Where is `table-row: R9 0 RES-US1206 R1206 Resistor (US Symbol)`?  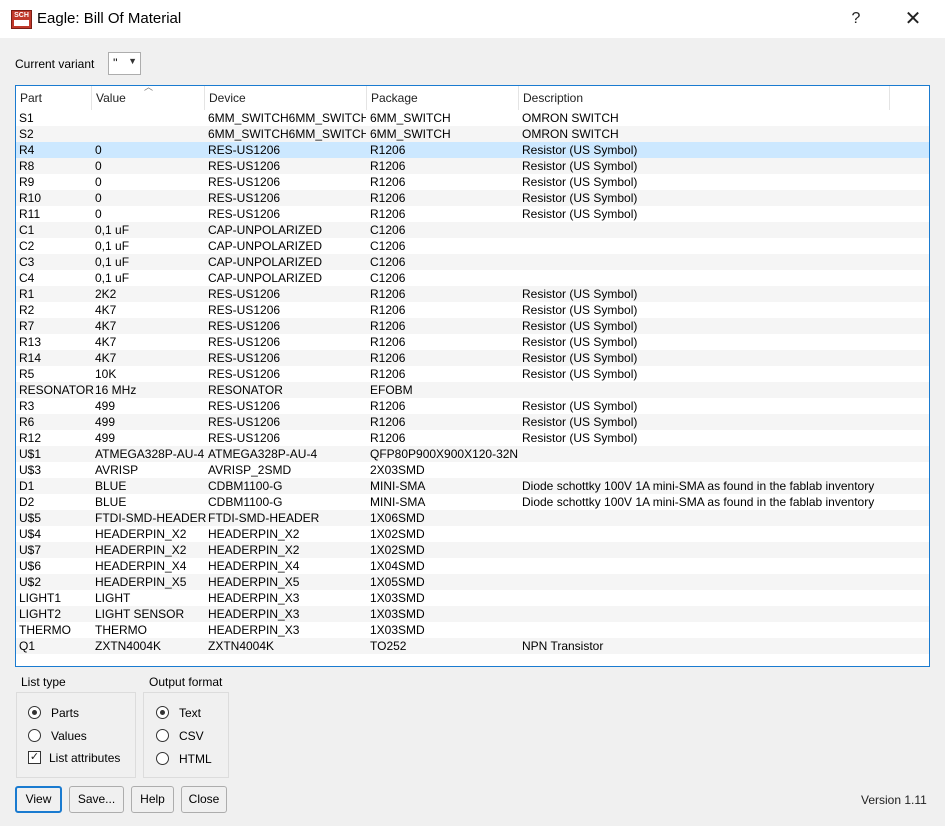
table-row: R9 0 RES-US1206 R1206 Resistor (US Symbol) is located at coordinates (472, 182).